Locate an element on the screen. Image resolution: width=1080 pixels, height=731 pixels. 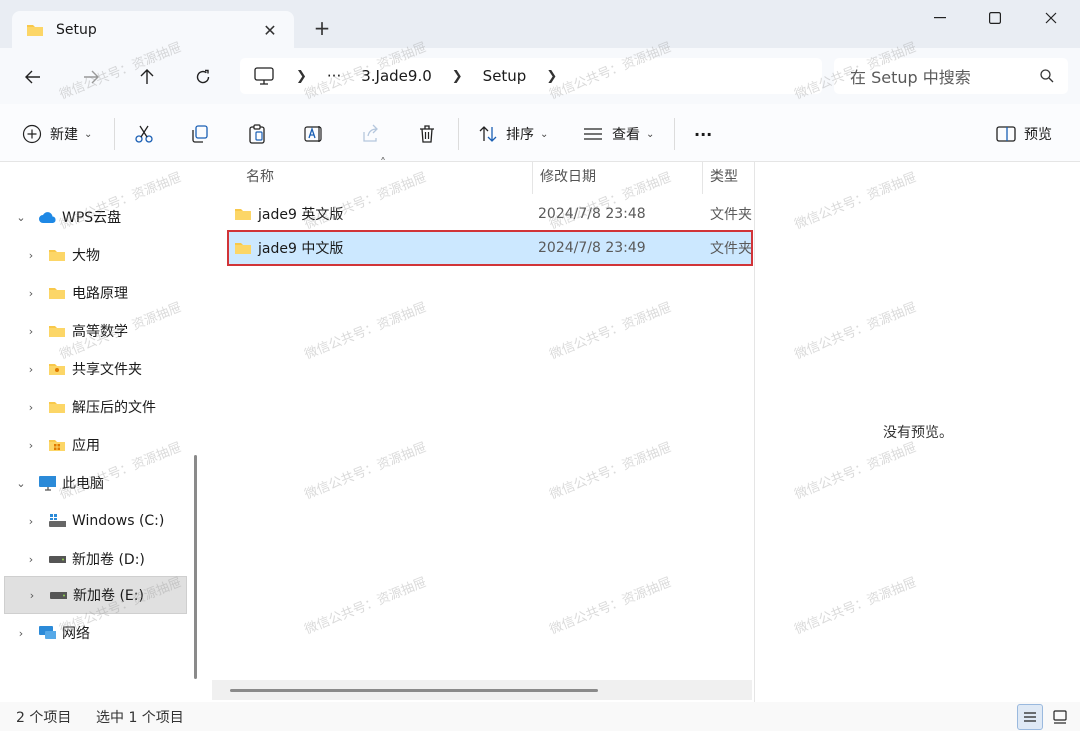
windows-drive-icon is located at coordinates (57, 521).